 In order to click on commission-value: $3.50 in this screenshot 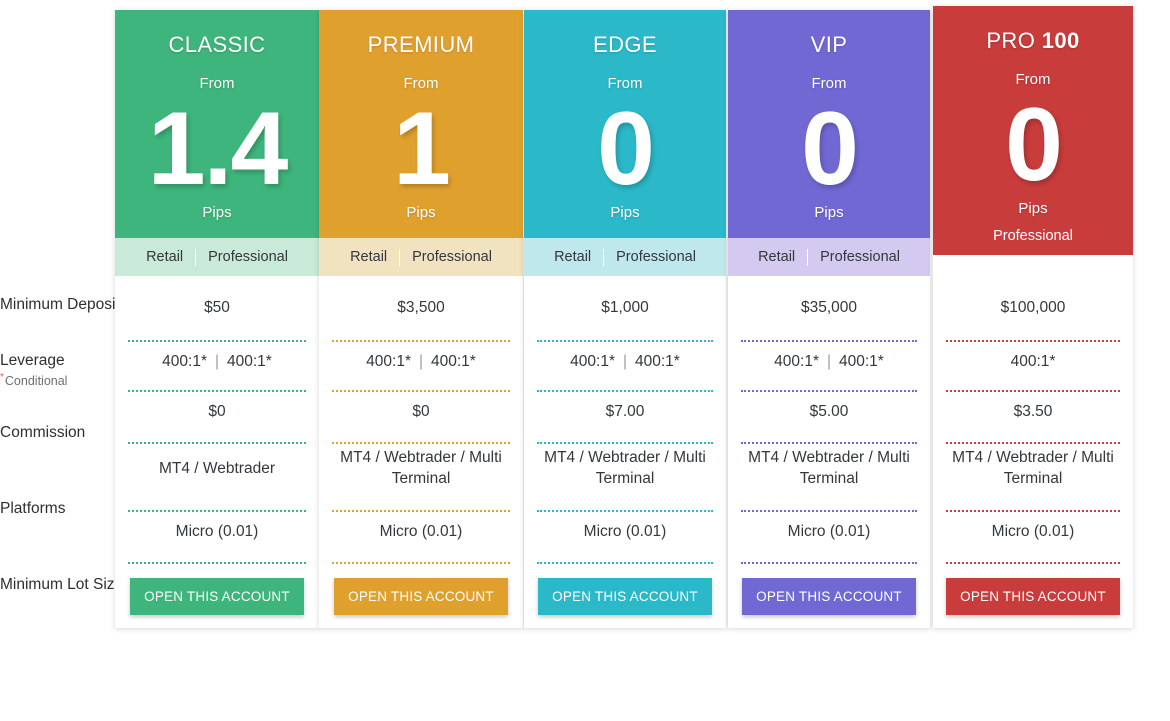, I will do `click(1033, 412)`.